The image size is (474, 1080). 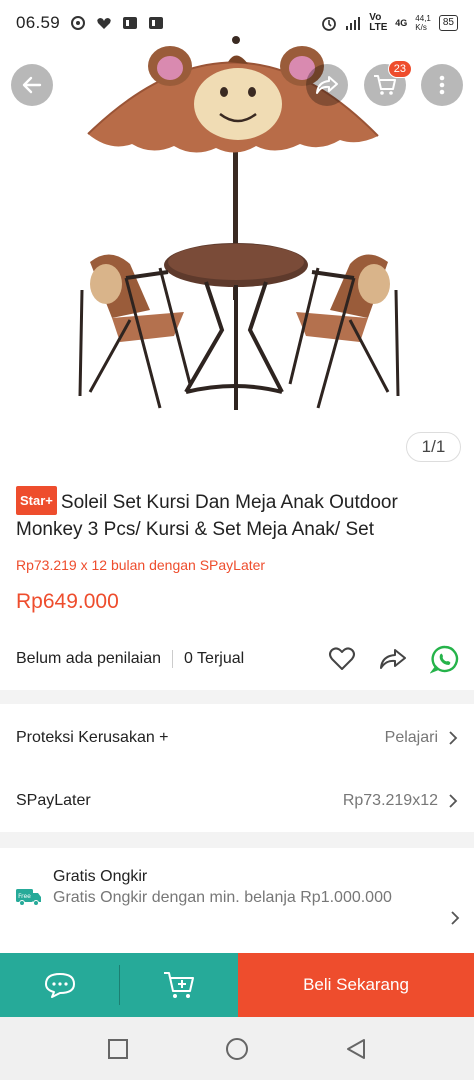 What do you see at coordinates (378, 22) in the screenshot?
I see `network-type: Vo LTE` at bounding box center [378, 22].